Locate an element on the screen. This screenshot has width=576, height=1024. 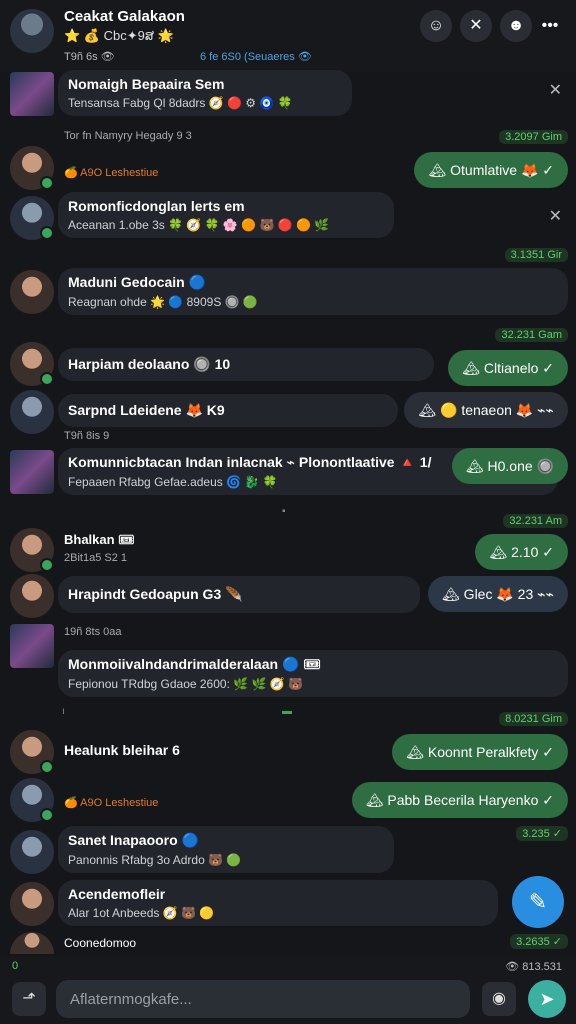
reply-bubble: 🏔 Cltianelo ✓ is located at coordinates (508, 368).